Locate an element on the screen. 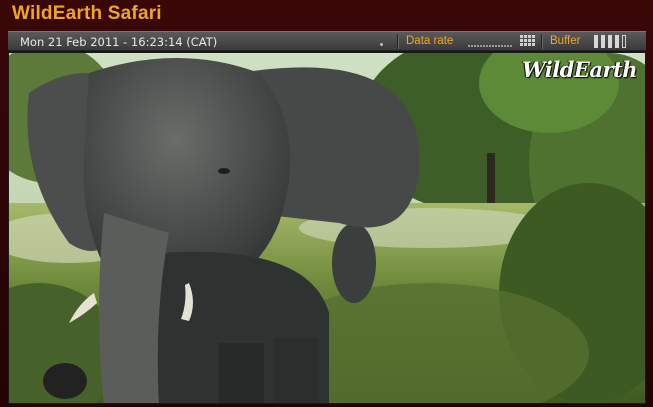 The width and height of the screenshot is (653, 407). timestamp: Mon 21 Feb 2011 - 16:23:14 (CAT) is located at coordinates (119, 42).